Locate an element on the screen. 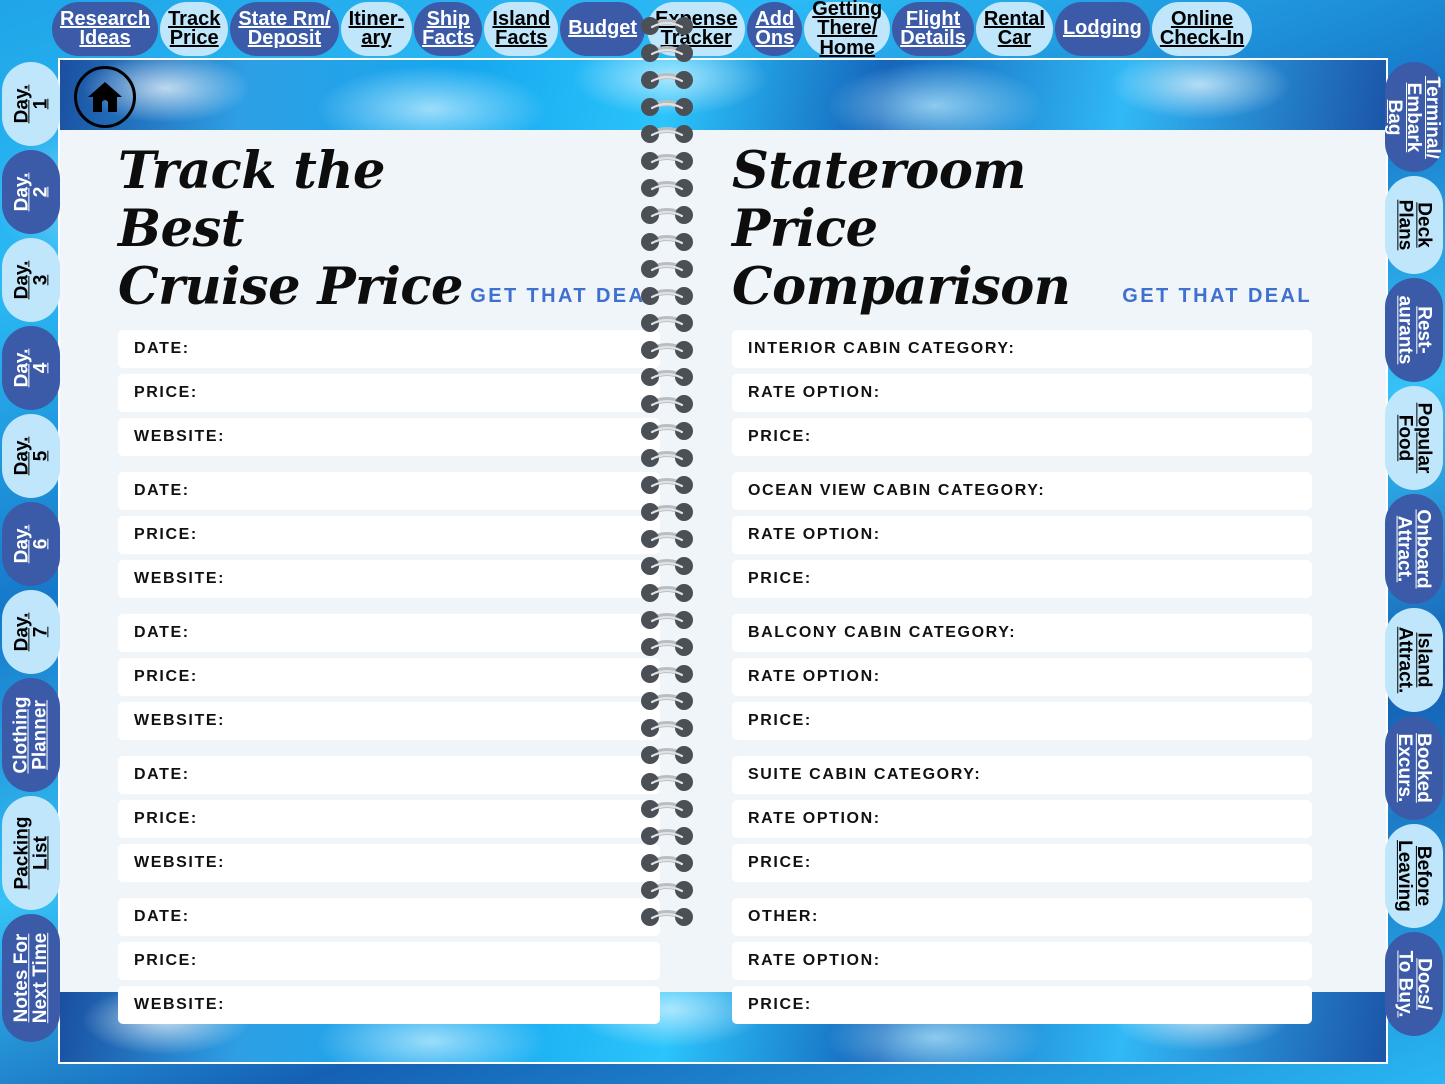 The height and width of the screenshot is (1084, 1445). top-tab-track-price: Track Price is located at coordinates (194, 29).